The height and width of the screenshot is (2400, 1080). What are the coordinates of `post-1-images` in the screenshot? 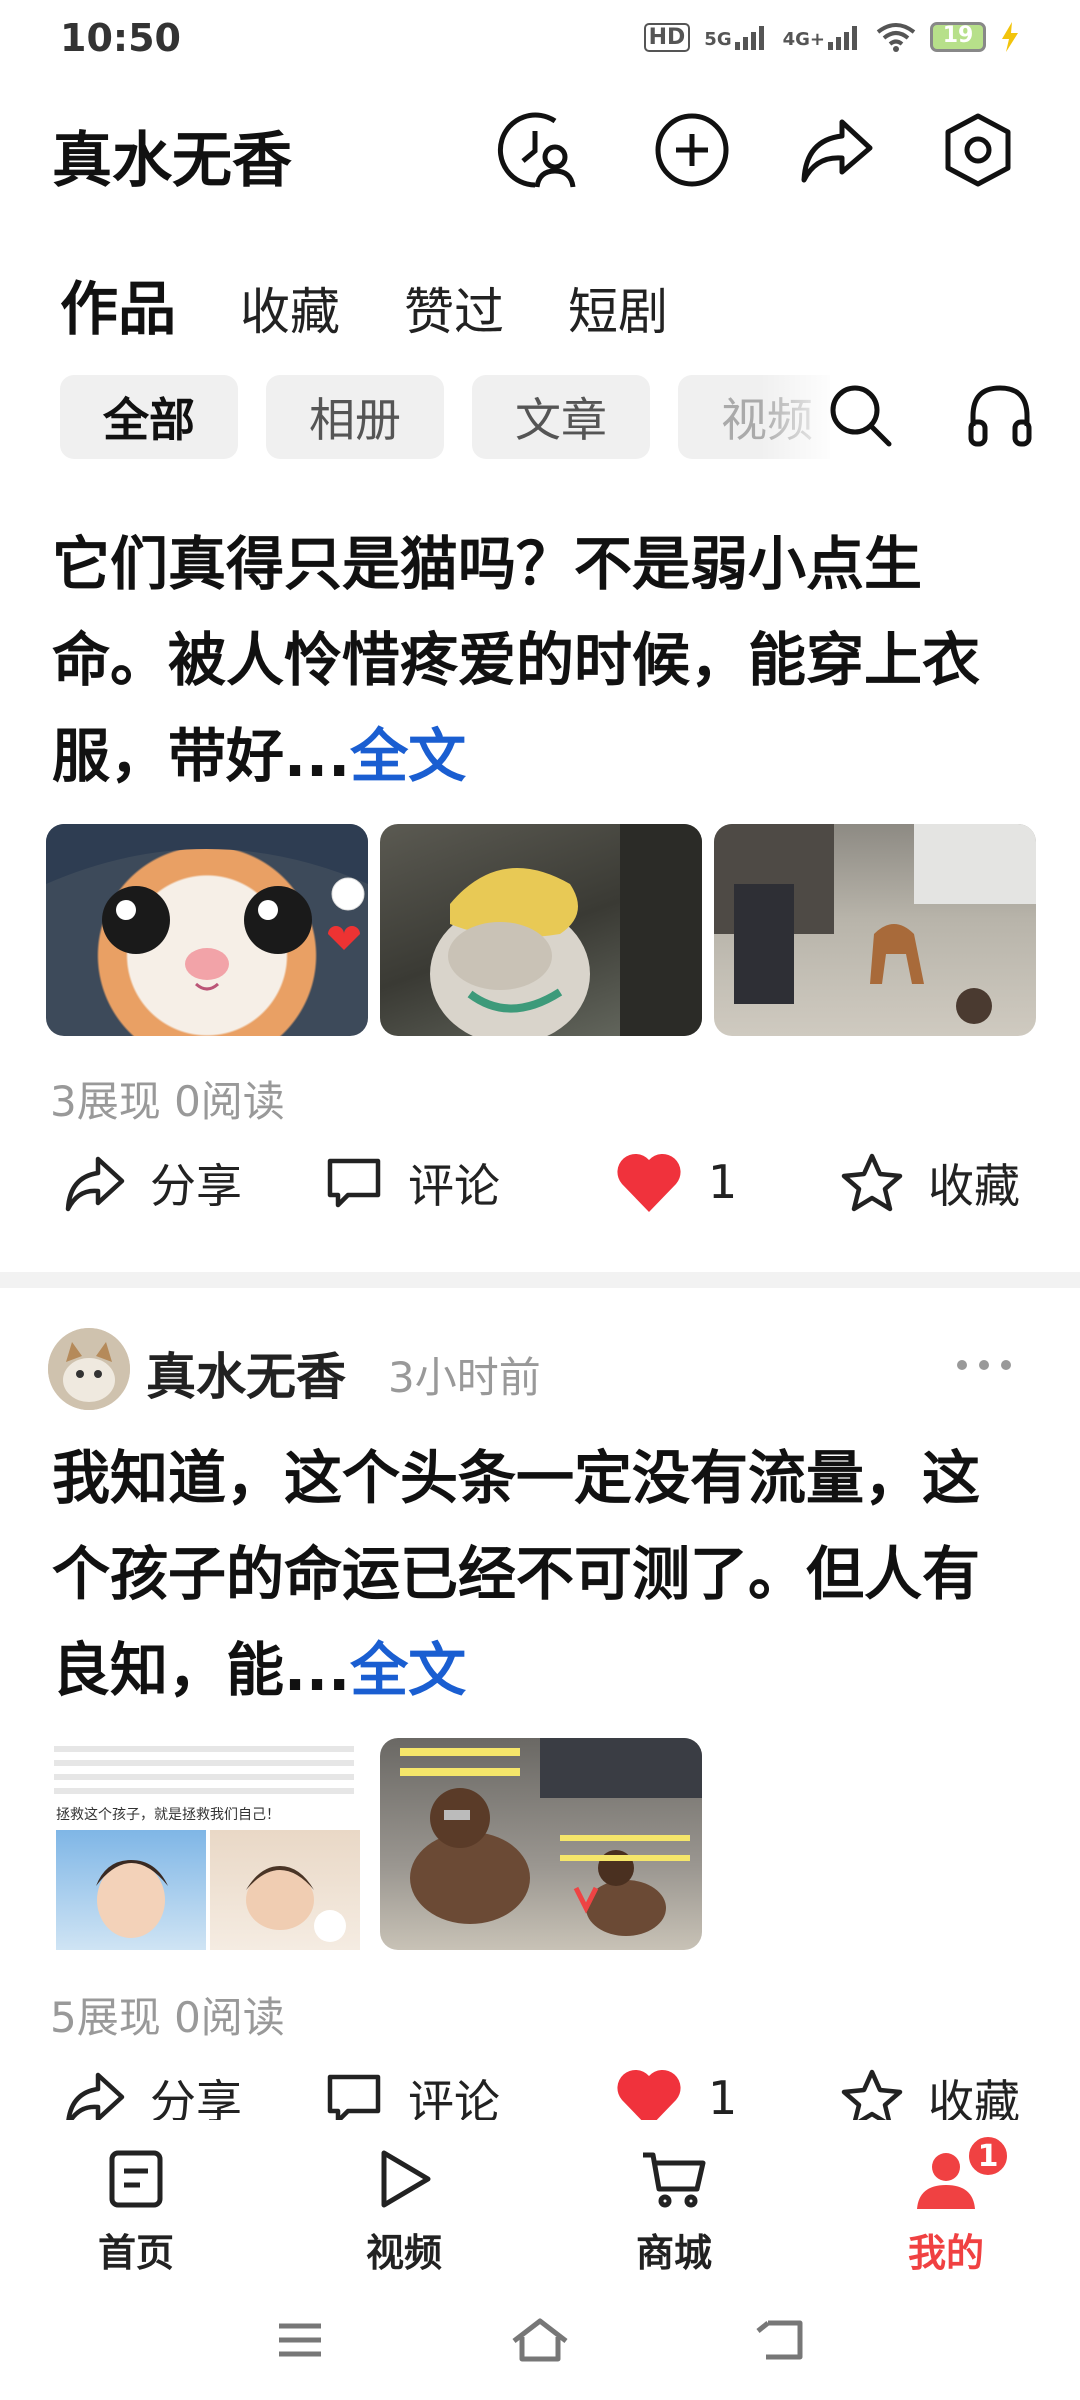 It's located at (541, 930).